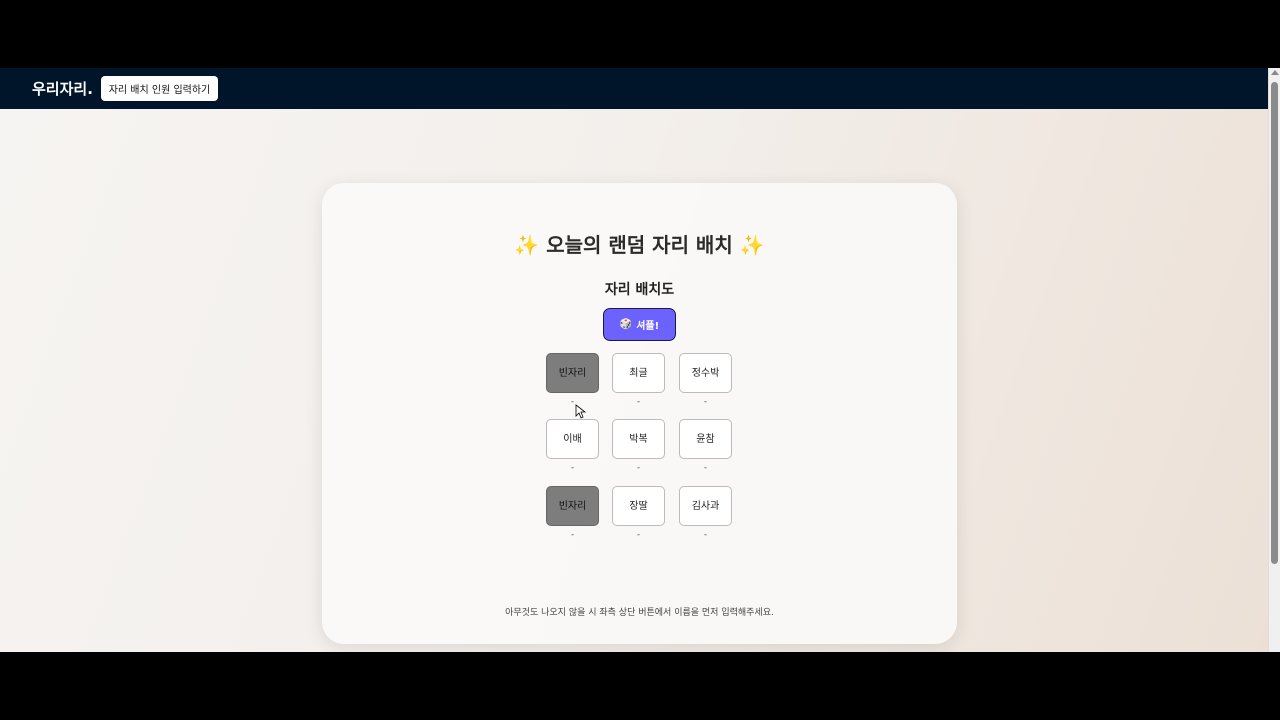 The width and height of the screenshot is (1280, 720). I want to click on seat-3: 정수박, so click(705, 373).